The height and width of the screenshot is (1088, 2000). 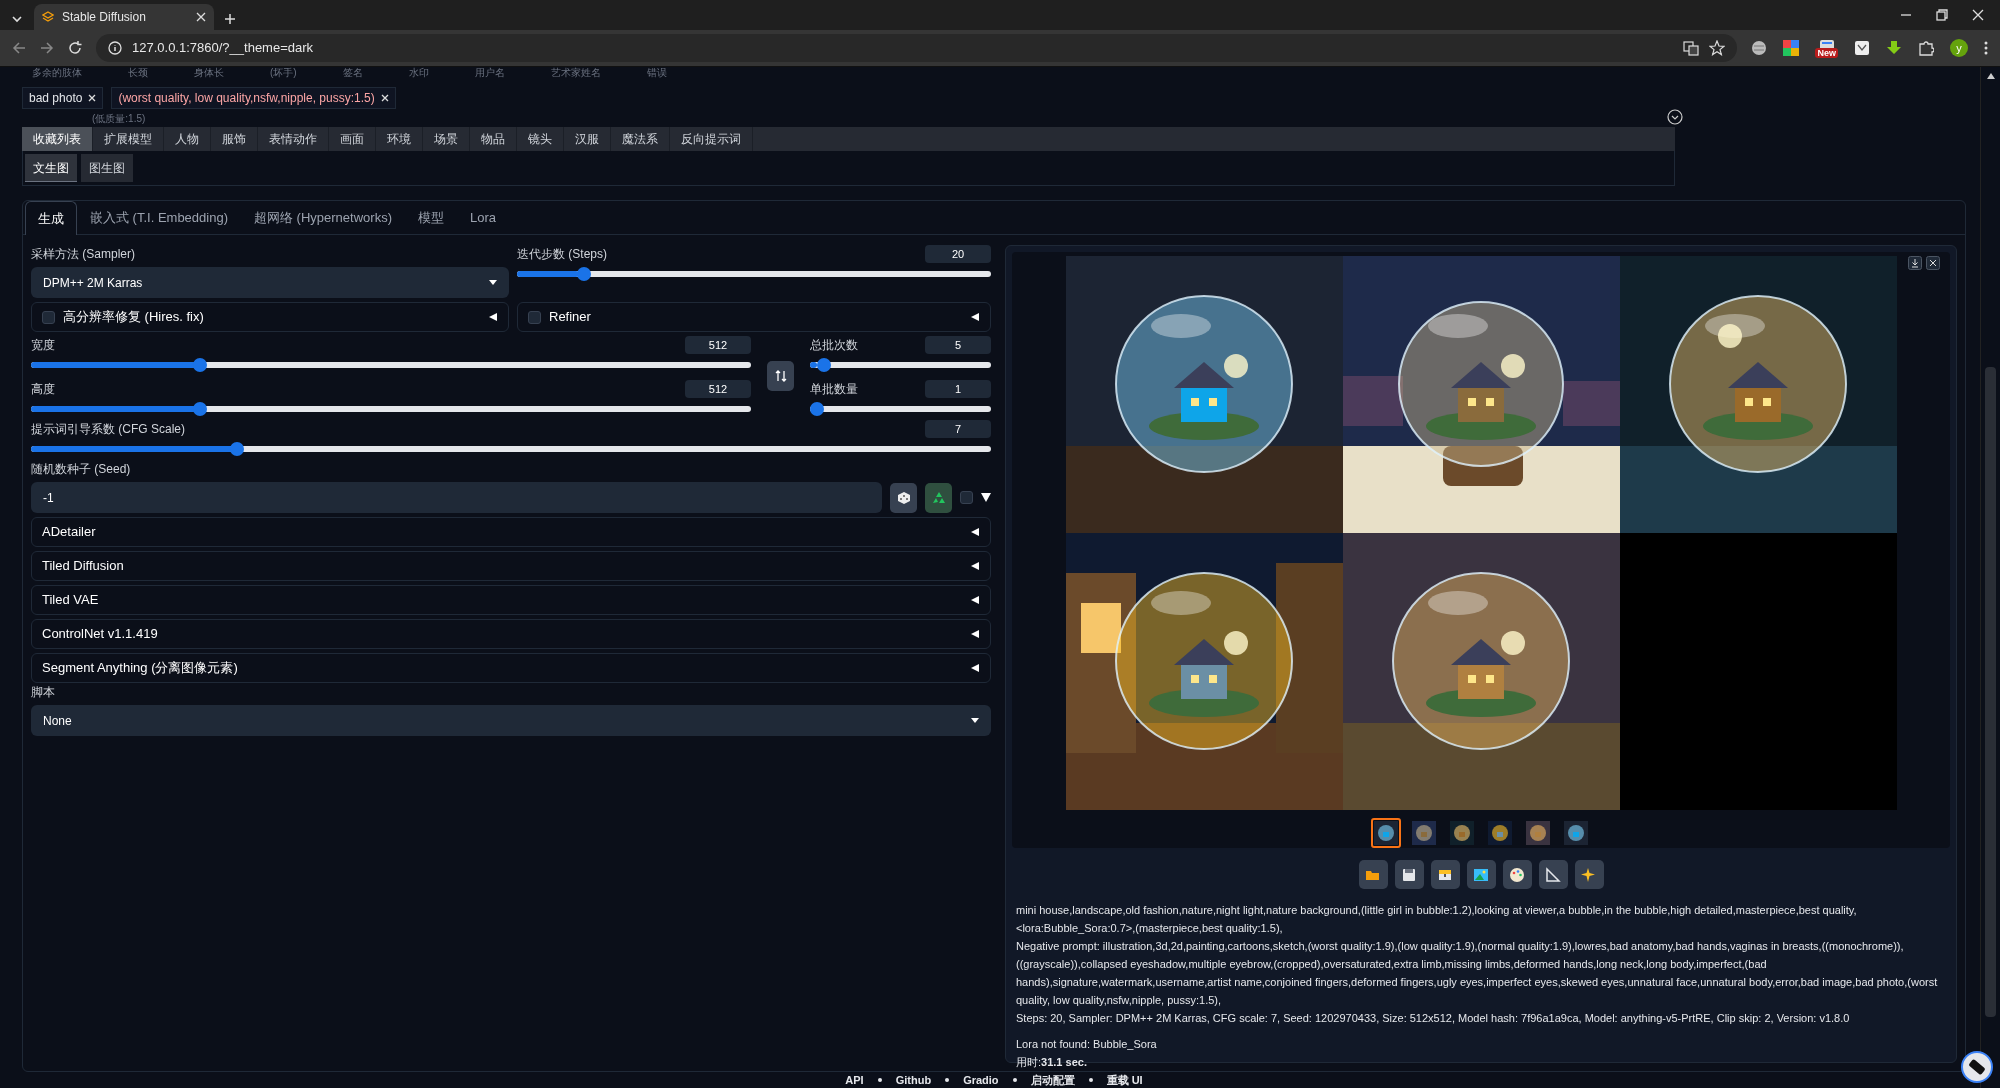 I want to click on footer-link: 启动配置, so click(x=1052, y=1080).